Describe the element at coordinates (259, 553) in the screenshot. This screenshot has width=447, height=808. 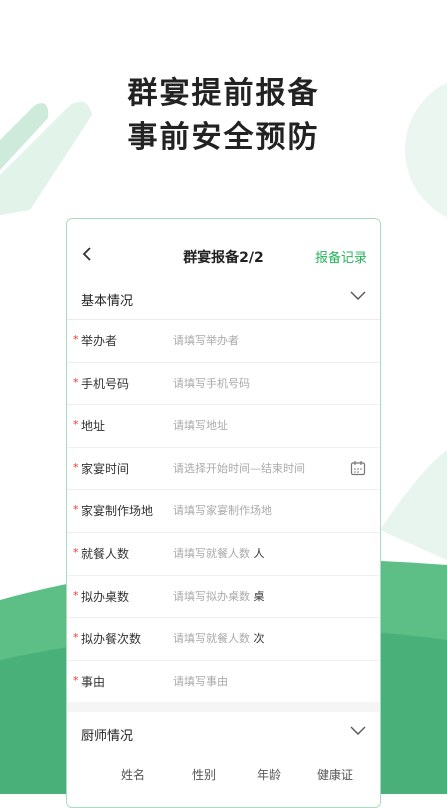
I see `unit-label: 人` at that location.